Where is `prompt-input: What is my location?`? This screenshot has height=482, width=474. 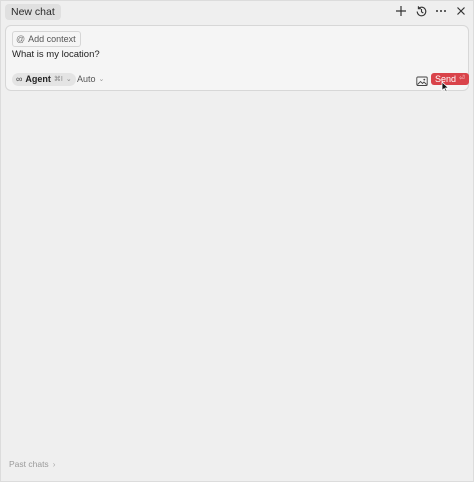
prompt-input: What is my location? is located at coordinates (56, 54).